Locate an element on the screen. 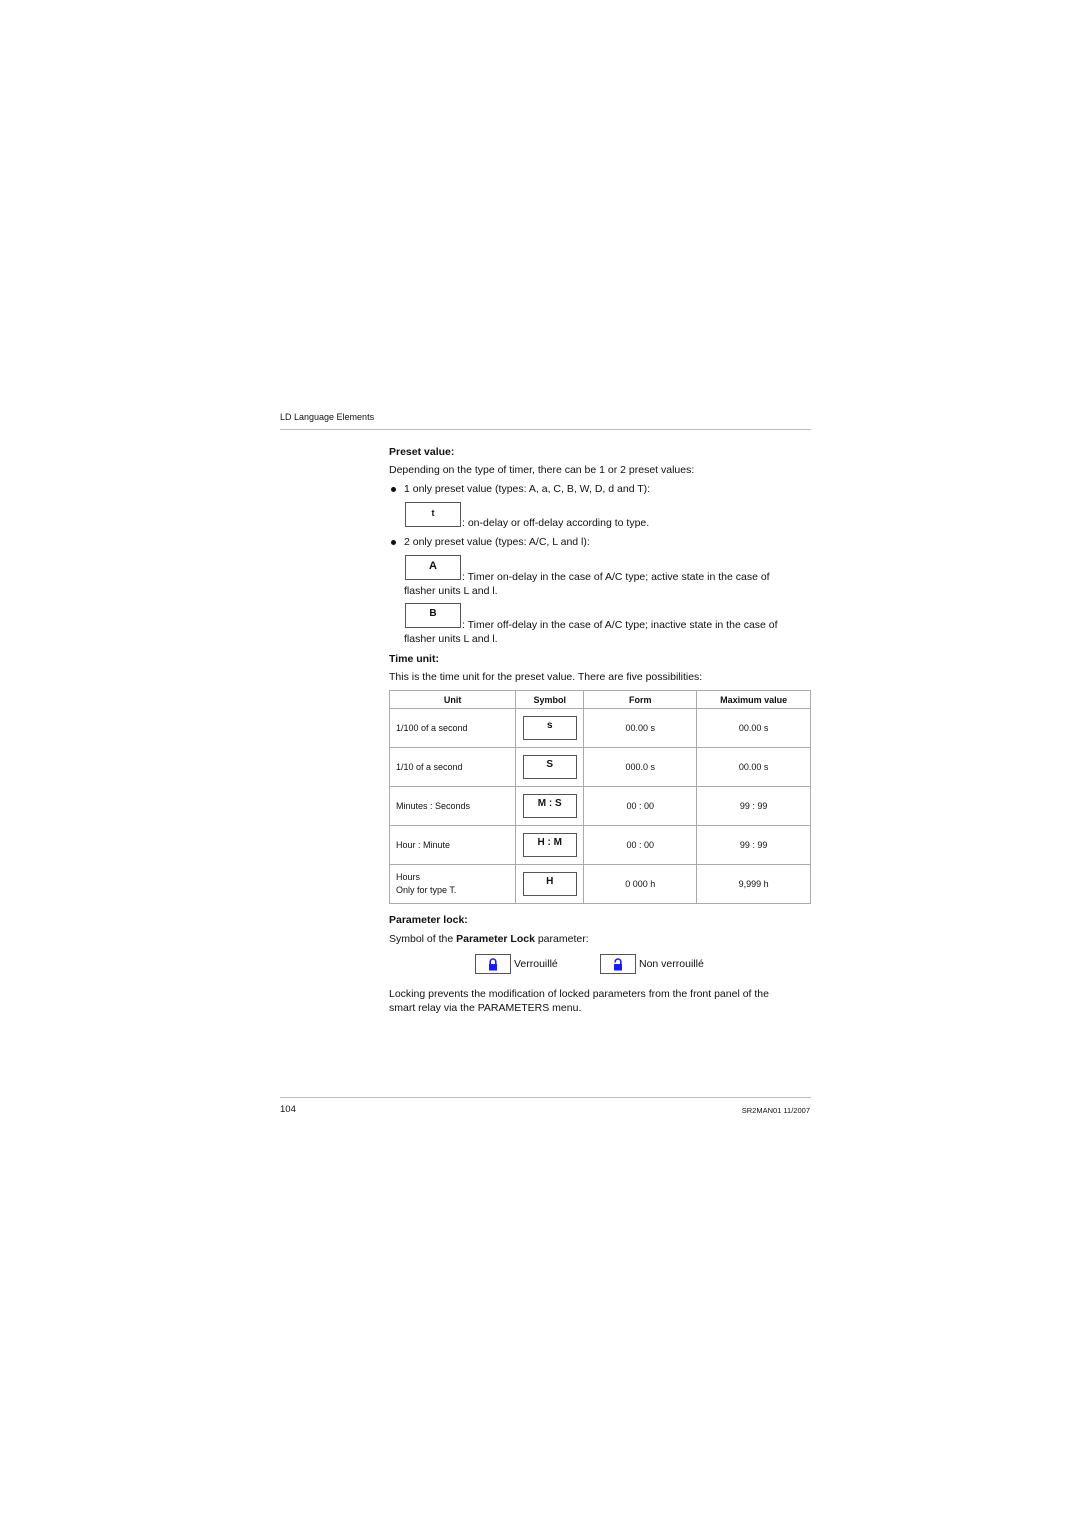 The image size is (1080, 1527). symbol-box: s is located at coordinates (549, 728).